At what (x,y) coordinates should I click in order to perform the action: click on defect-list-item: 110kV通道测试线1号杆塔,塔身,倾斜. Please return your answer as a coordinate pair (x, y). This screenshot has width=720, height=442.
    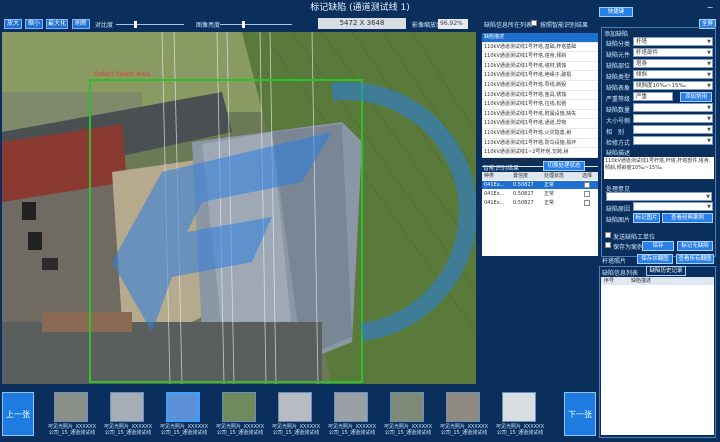
    Looking at the image, I should click on (540, 57).